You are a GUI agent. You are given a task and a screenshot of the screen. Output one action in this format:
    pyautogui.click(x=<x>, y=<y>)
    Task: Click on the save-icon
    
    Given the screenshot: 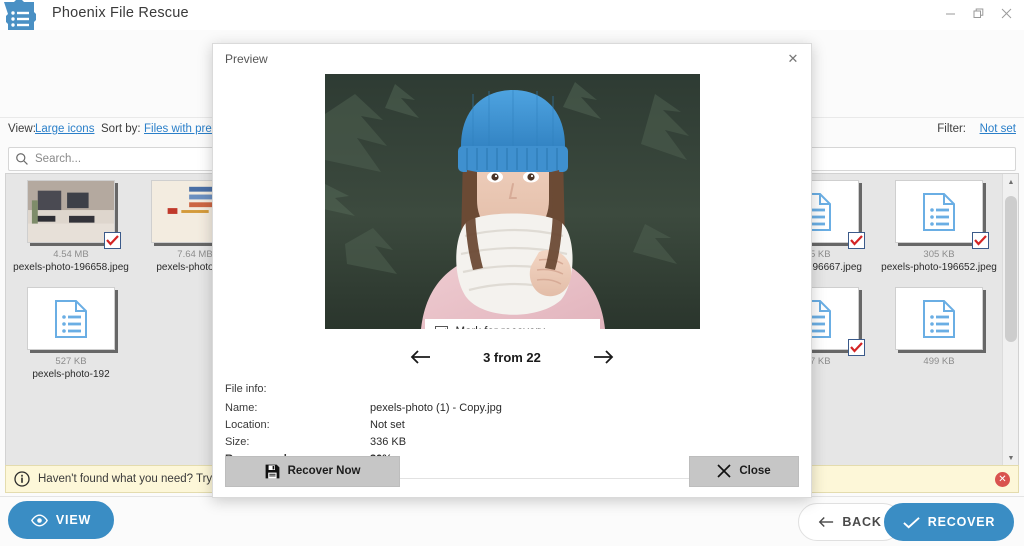 What is the action you would take?
    pyautogui.click(x=272, y=471)
    